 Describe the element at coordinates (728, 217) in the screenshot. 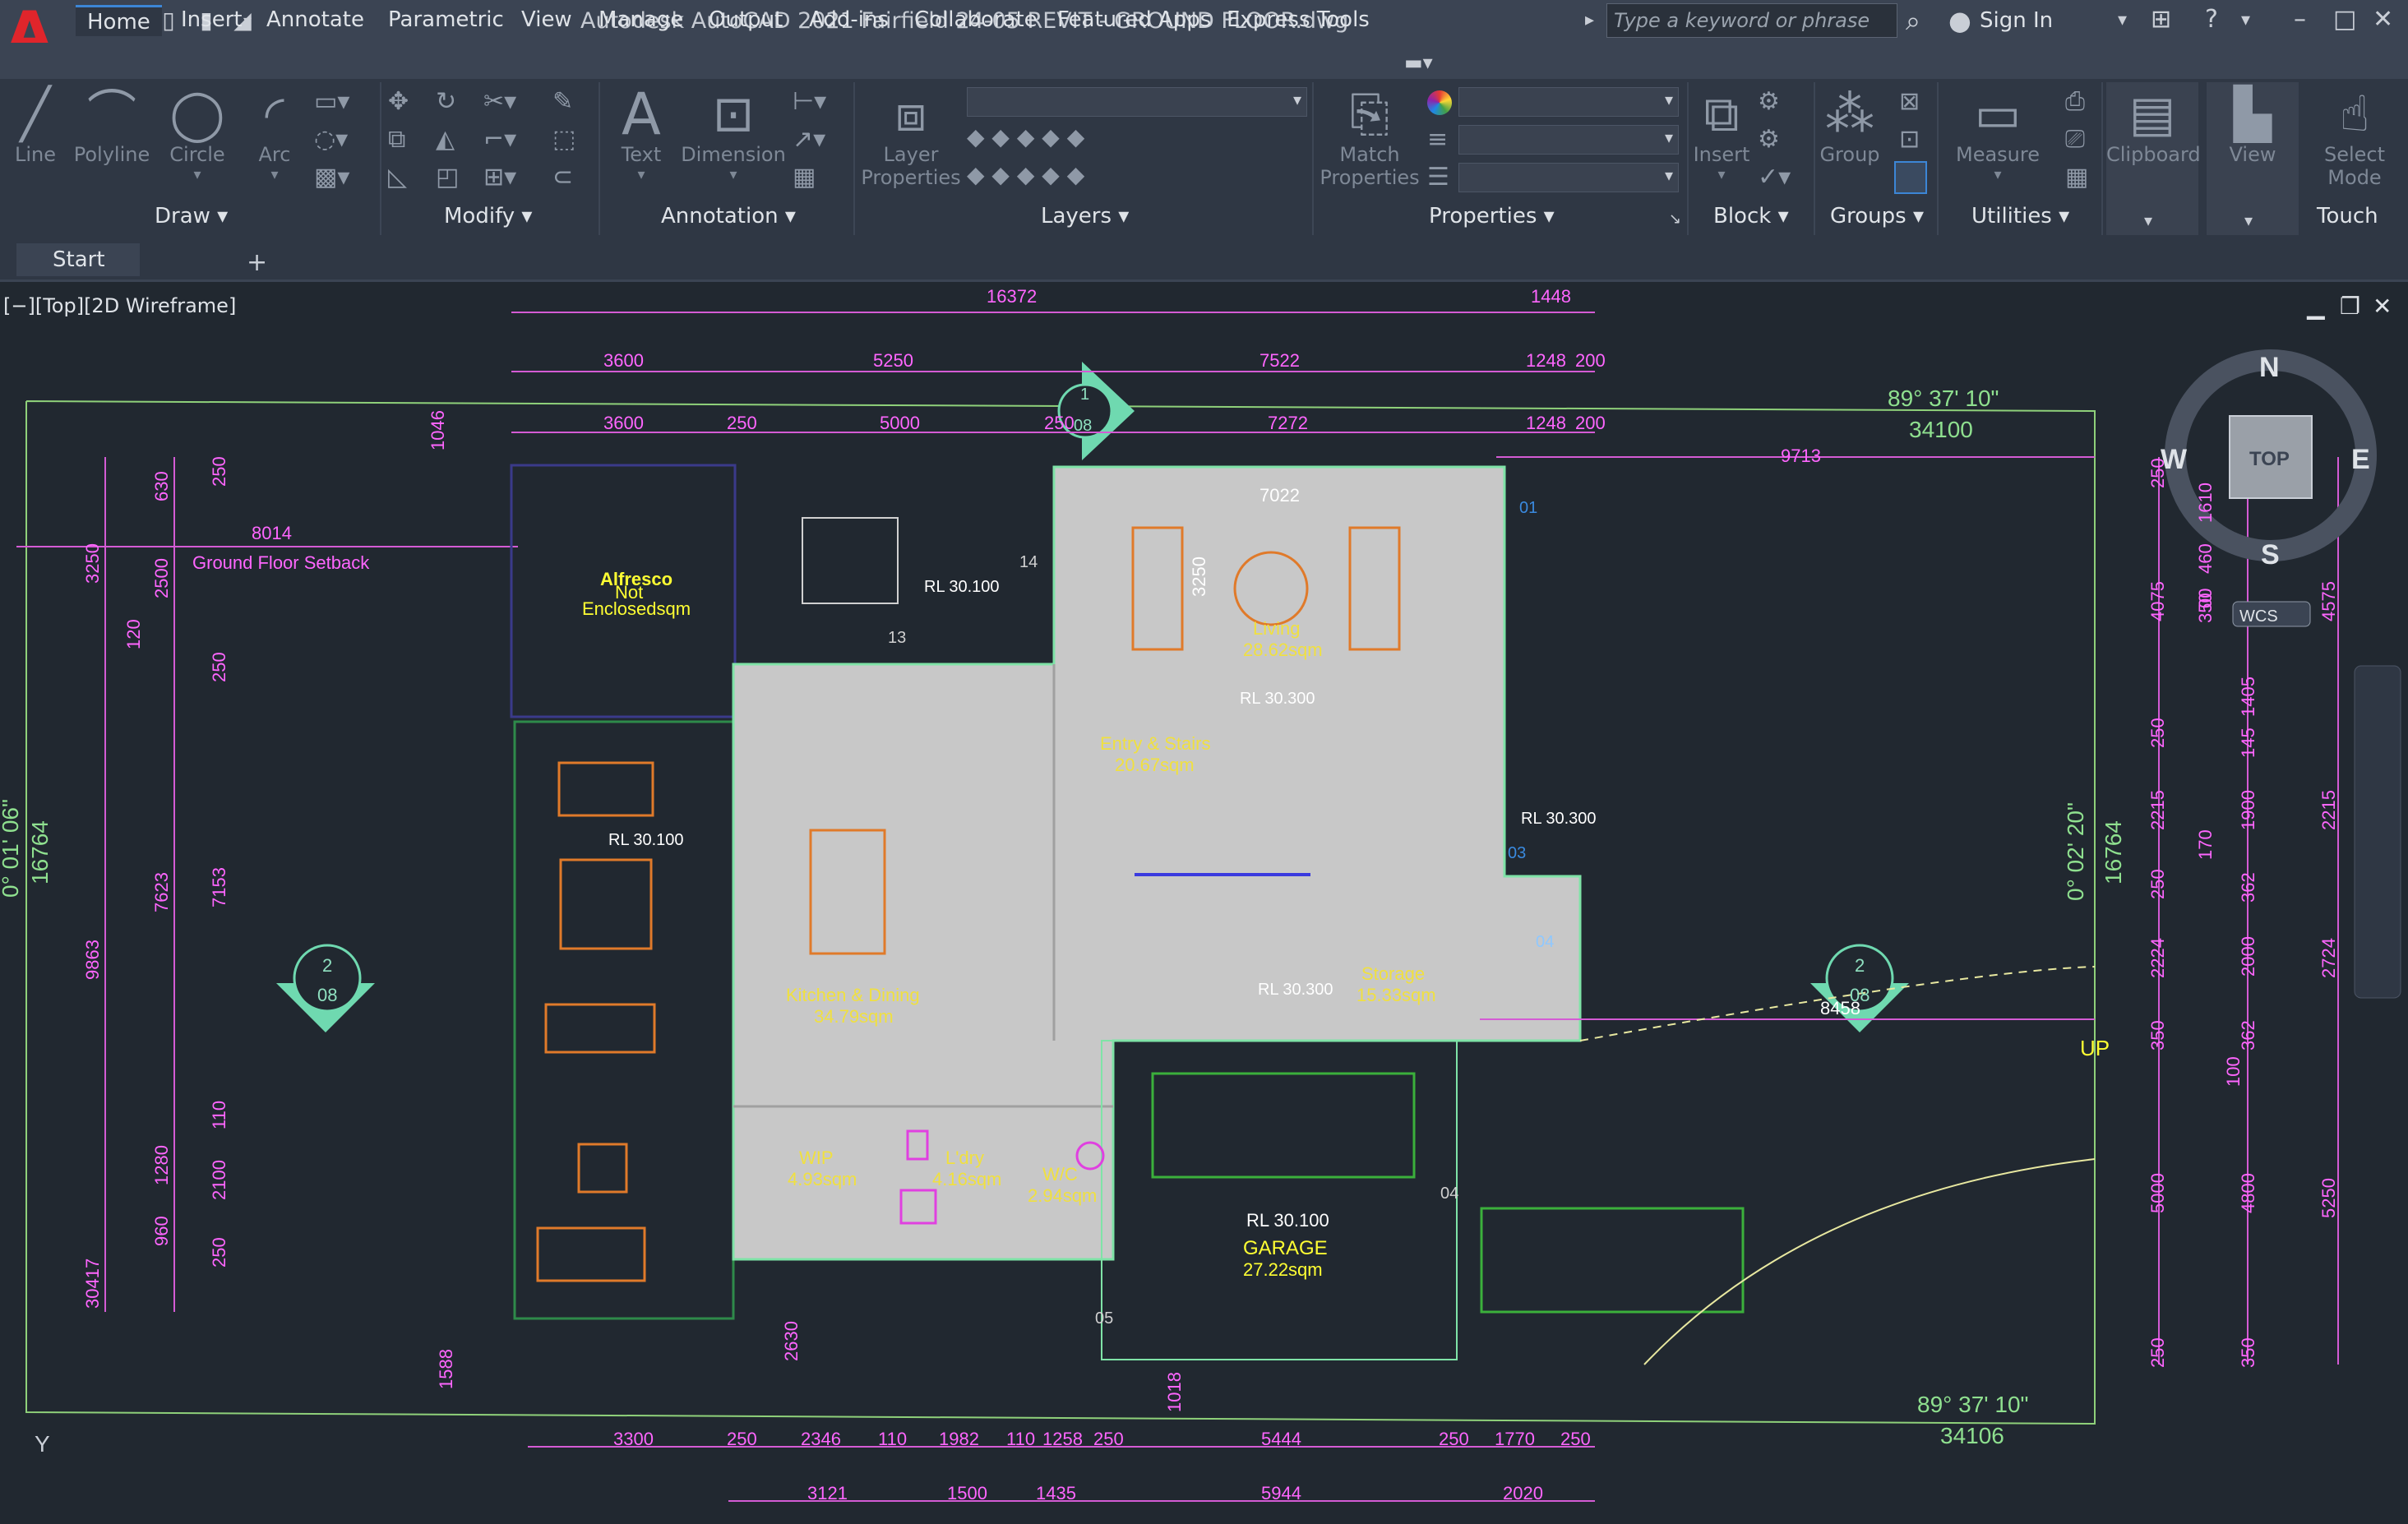

I see `annotation-panel-title: Annotation ▾` at that location.